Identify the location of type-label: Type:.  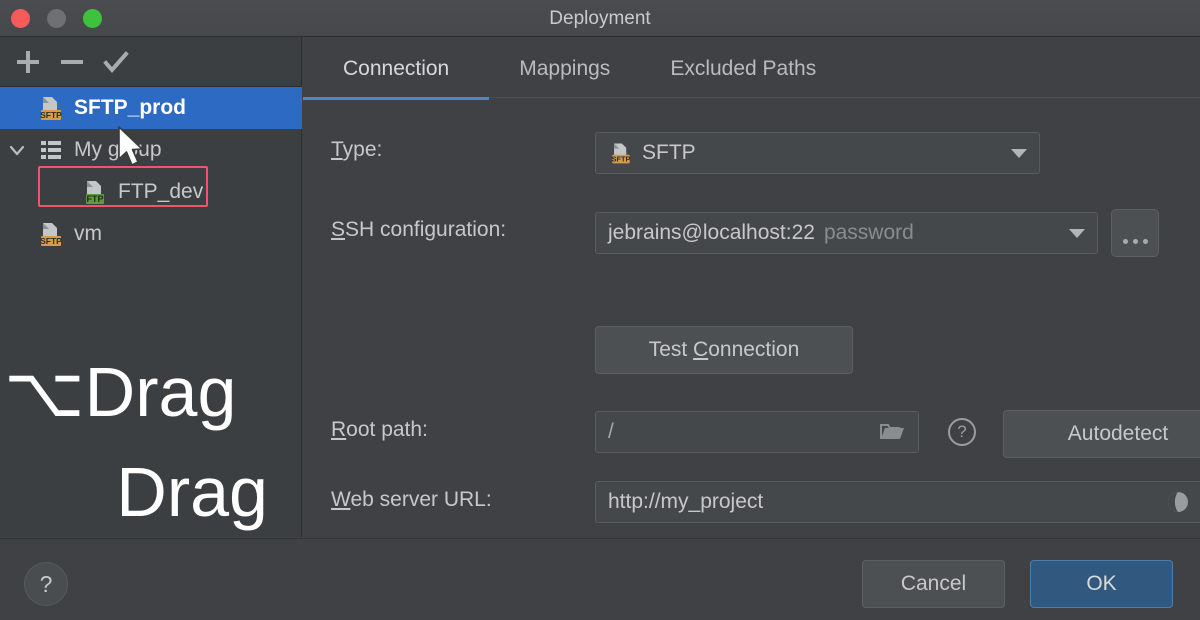
(357, 149).